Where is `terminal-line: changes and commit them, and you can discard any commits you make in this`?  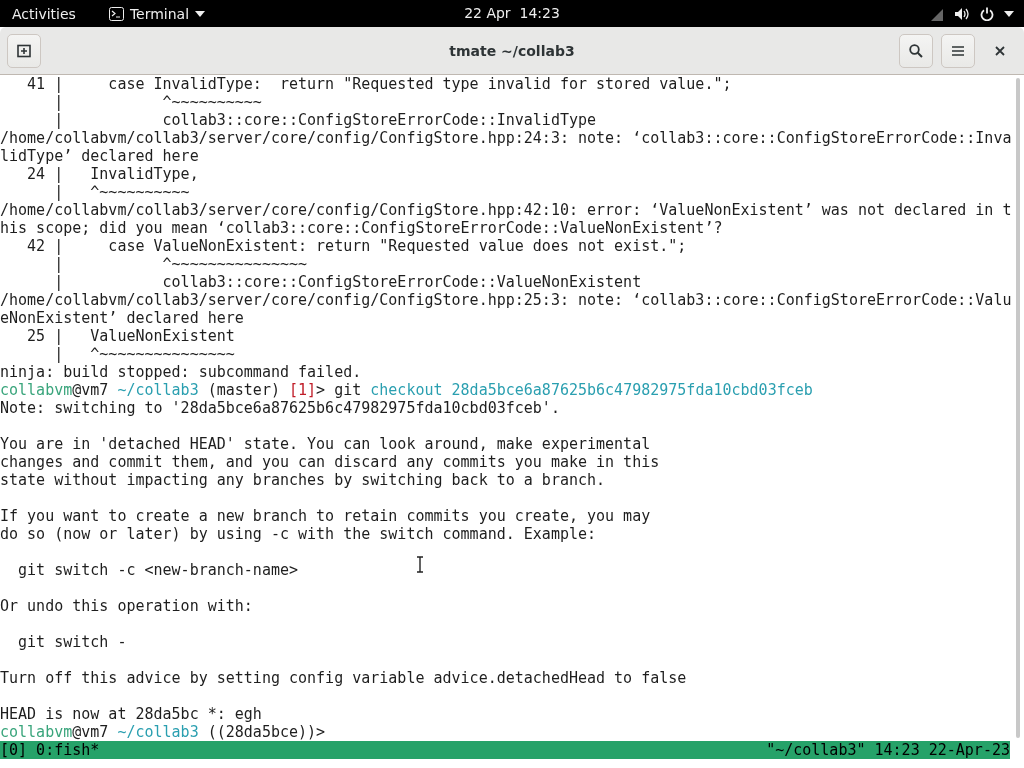
terminal-line: changes and commit them, and you can discard any commits you make in this is located at coordinates (330, 462).